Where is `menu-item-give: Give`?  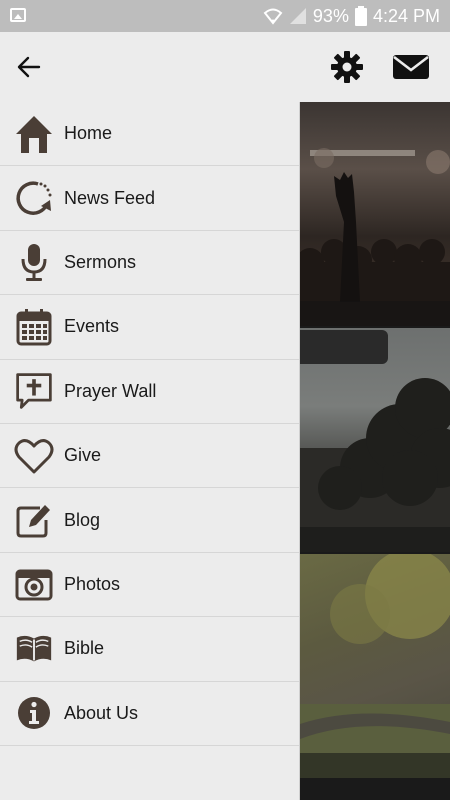 menu-item-give: Give is located at coordinates (149, 456).